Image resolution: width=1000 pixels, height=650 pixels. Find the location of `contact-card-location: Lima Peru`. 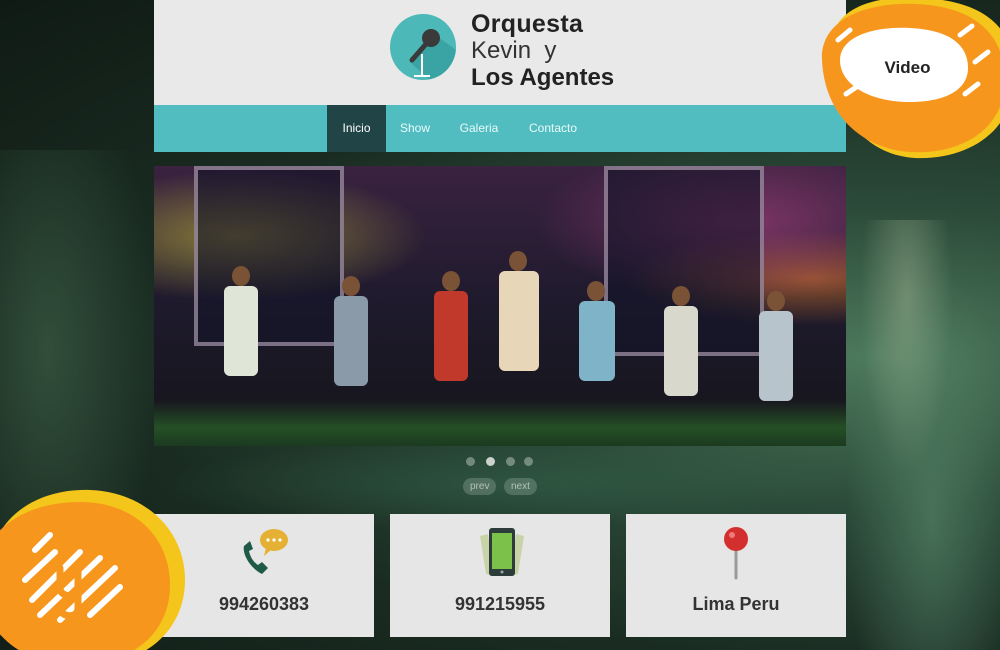

contact-card-location: Lima Peru is located at coordinates (736, 575).